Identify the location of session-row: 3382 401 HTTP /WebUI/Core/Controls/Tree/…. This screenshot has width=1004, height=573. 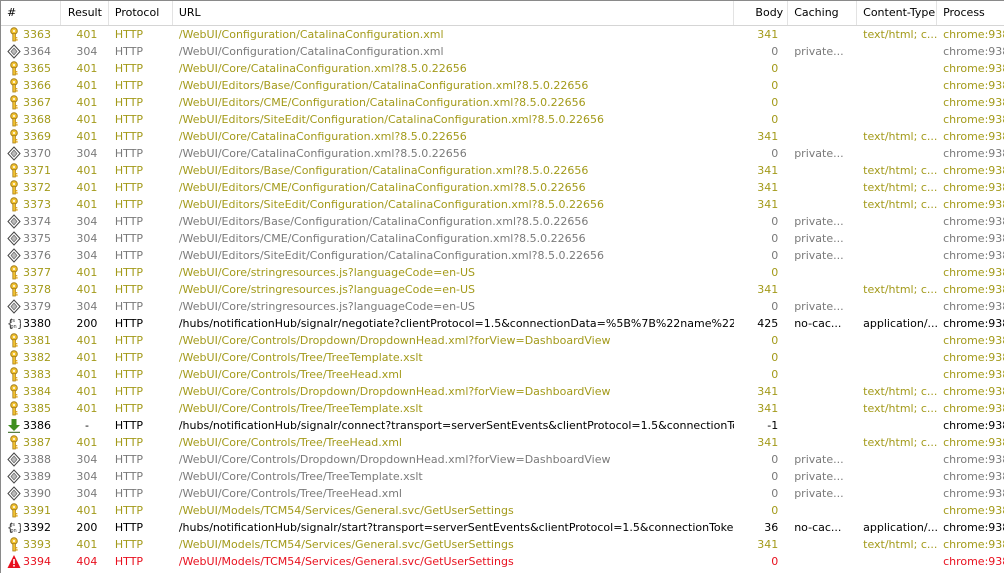
(502, 357).